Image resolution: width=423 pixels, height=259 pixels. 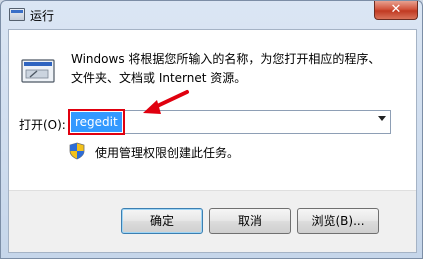 What do you see at coordinates (382, 118) in the screenshot?
I see `dropdown-arrow-icon` at bounding box center [382, 118].